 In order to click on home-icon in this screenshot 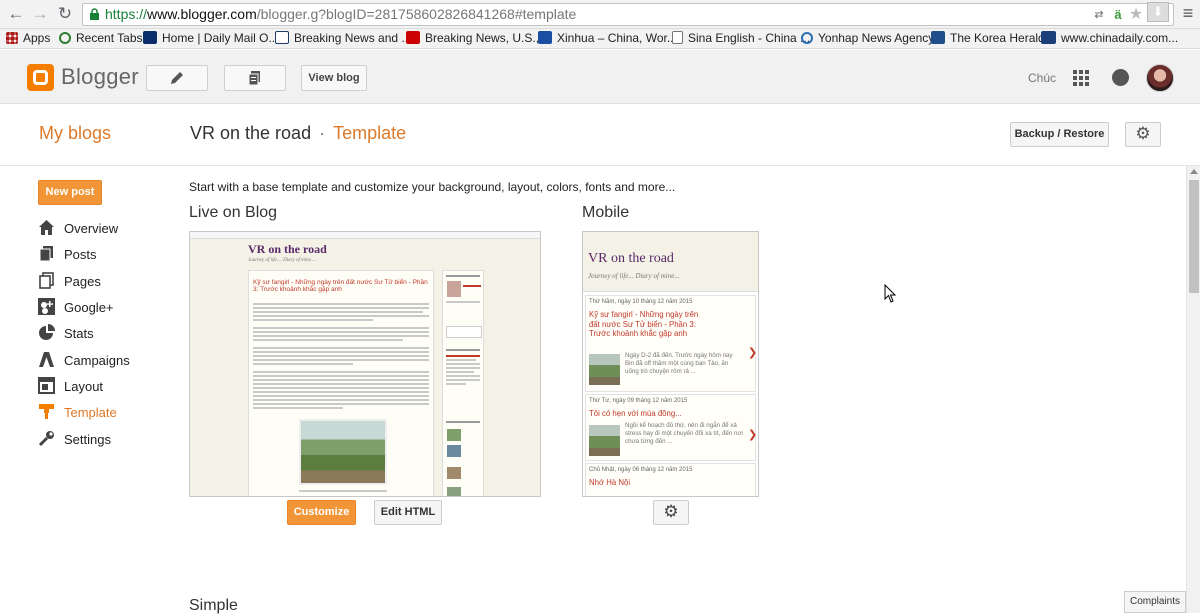, I will do `click(46, 227)`.